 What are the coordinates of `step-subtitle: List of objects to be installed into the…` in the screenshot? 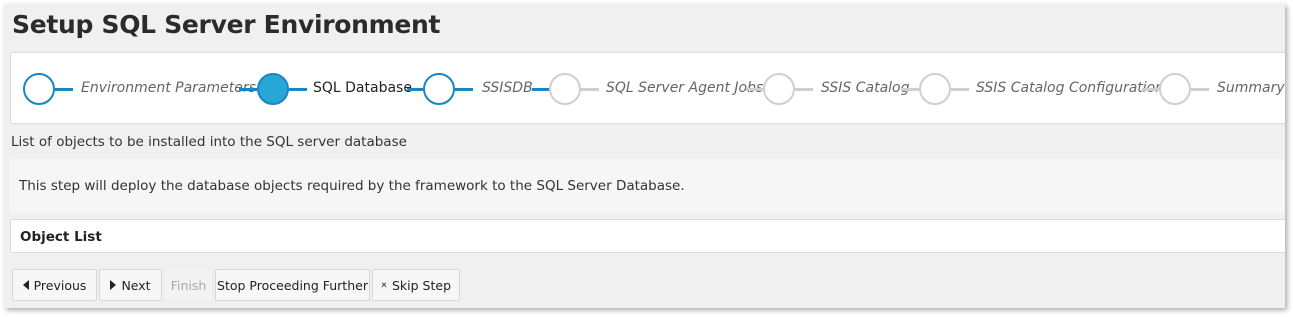 It's located at (209, 142).